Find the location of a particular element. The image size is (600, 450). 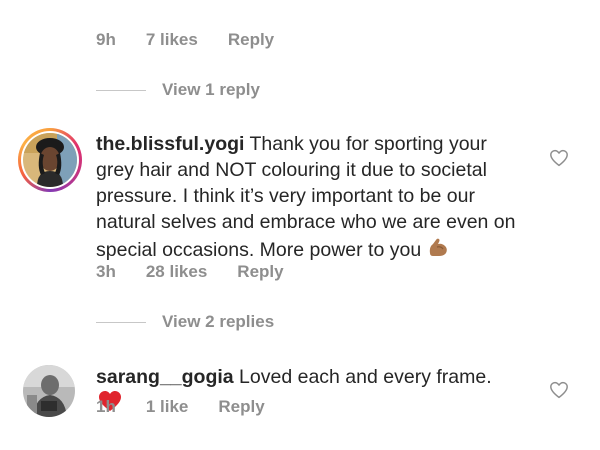

view-replies-button: View 2 replies is located at coordinates (185, 322).